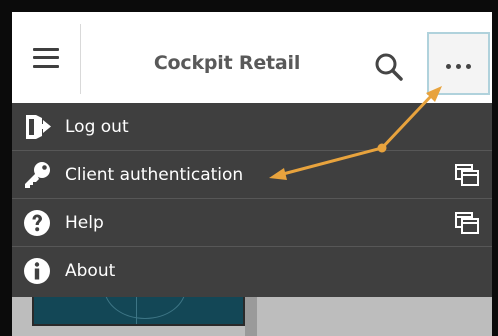 The image size is (498, 336). Describe the element at coordinates (252, 223) in the screenshot. I see `menu-item-help: Help` at that location.